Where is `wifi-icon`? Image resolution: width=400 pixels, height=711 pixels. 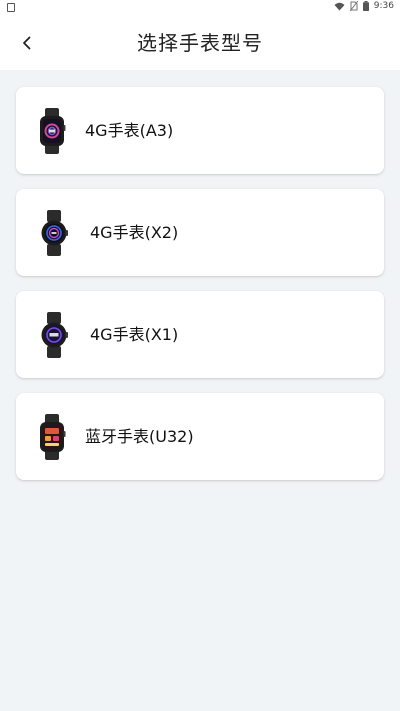
wifi-icon is located at coordinates (339, 6).